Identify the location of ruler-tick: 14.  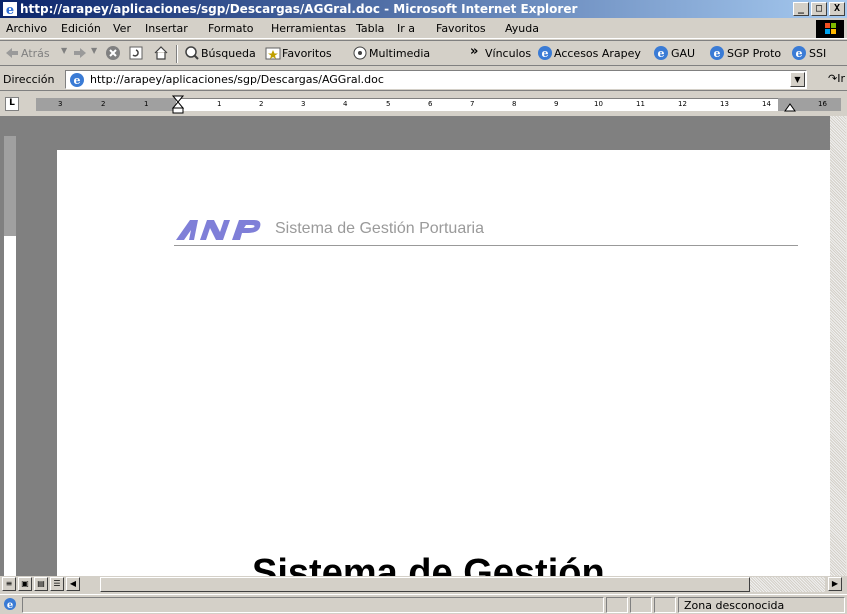
(766, 104).